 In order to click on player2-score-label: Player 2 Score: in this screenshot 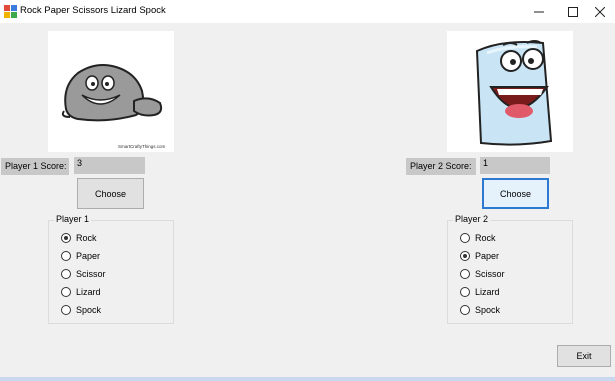, I will do `click(441, 166)`.